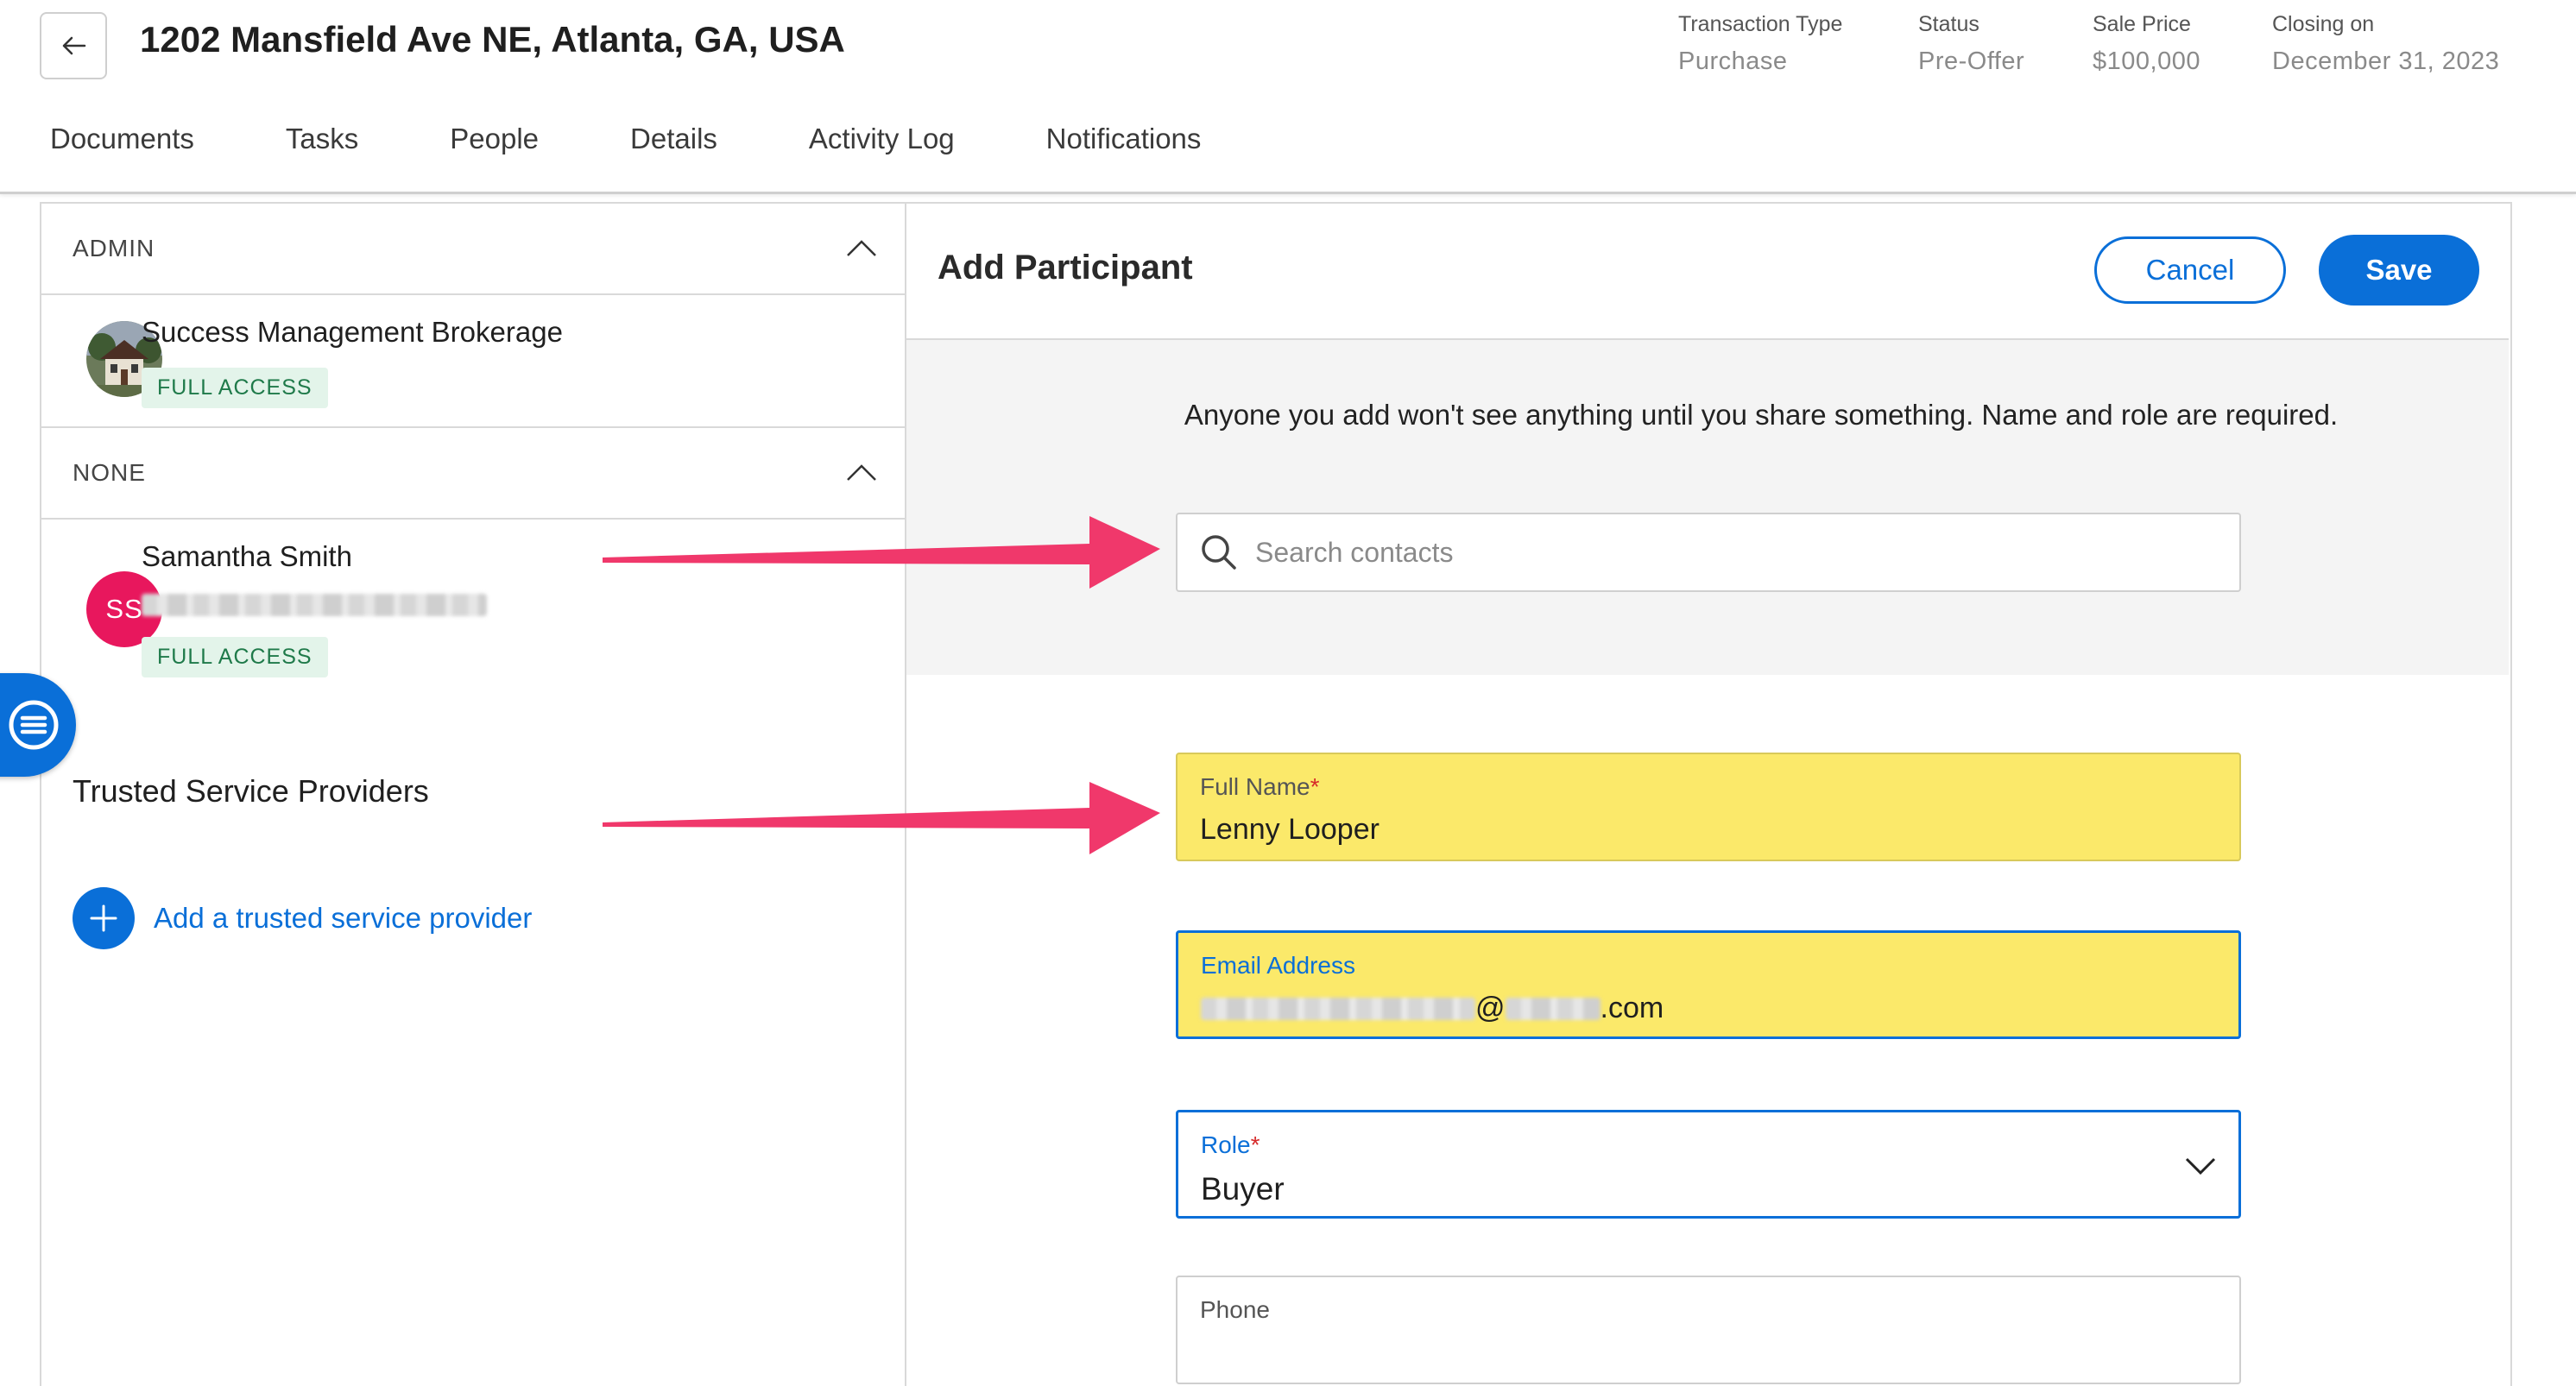  What do you see at coordinates (881, 818) in the screenshot?
I see `arrow-to-full-name` at bounding box center [881, 818].